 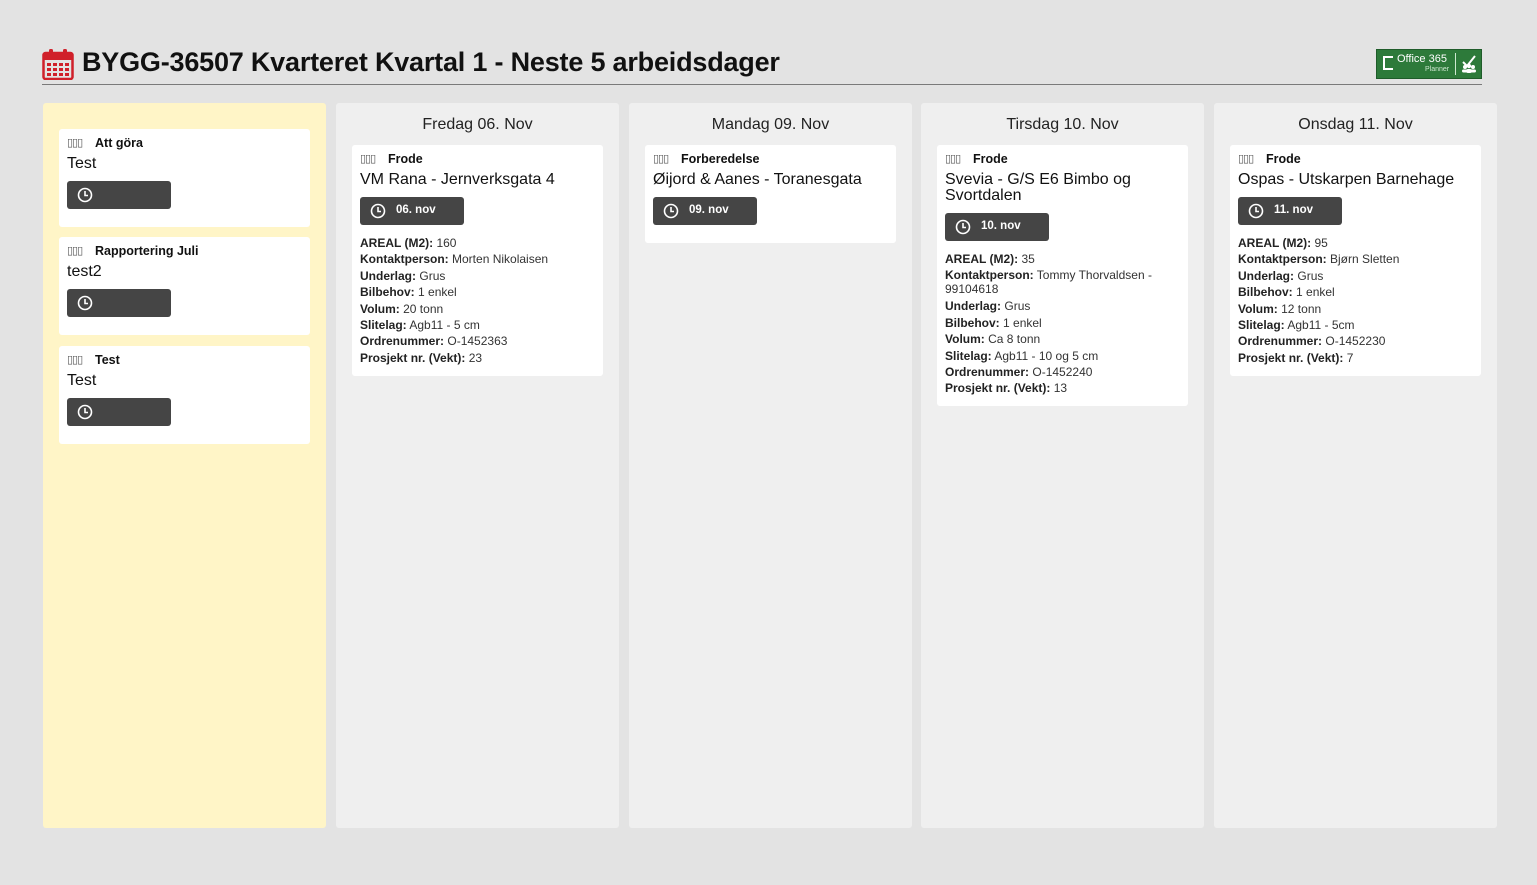 I want to click on day-heading: Mandag 09. Nov, so click(x=770, y=124).